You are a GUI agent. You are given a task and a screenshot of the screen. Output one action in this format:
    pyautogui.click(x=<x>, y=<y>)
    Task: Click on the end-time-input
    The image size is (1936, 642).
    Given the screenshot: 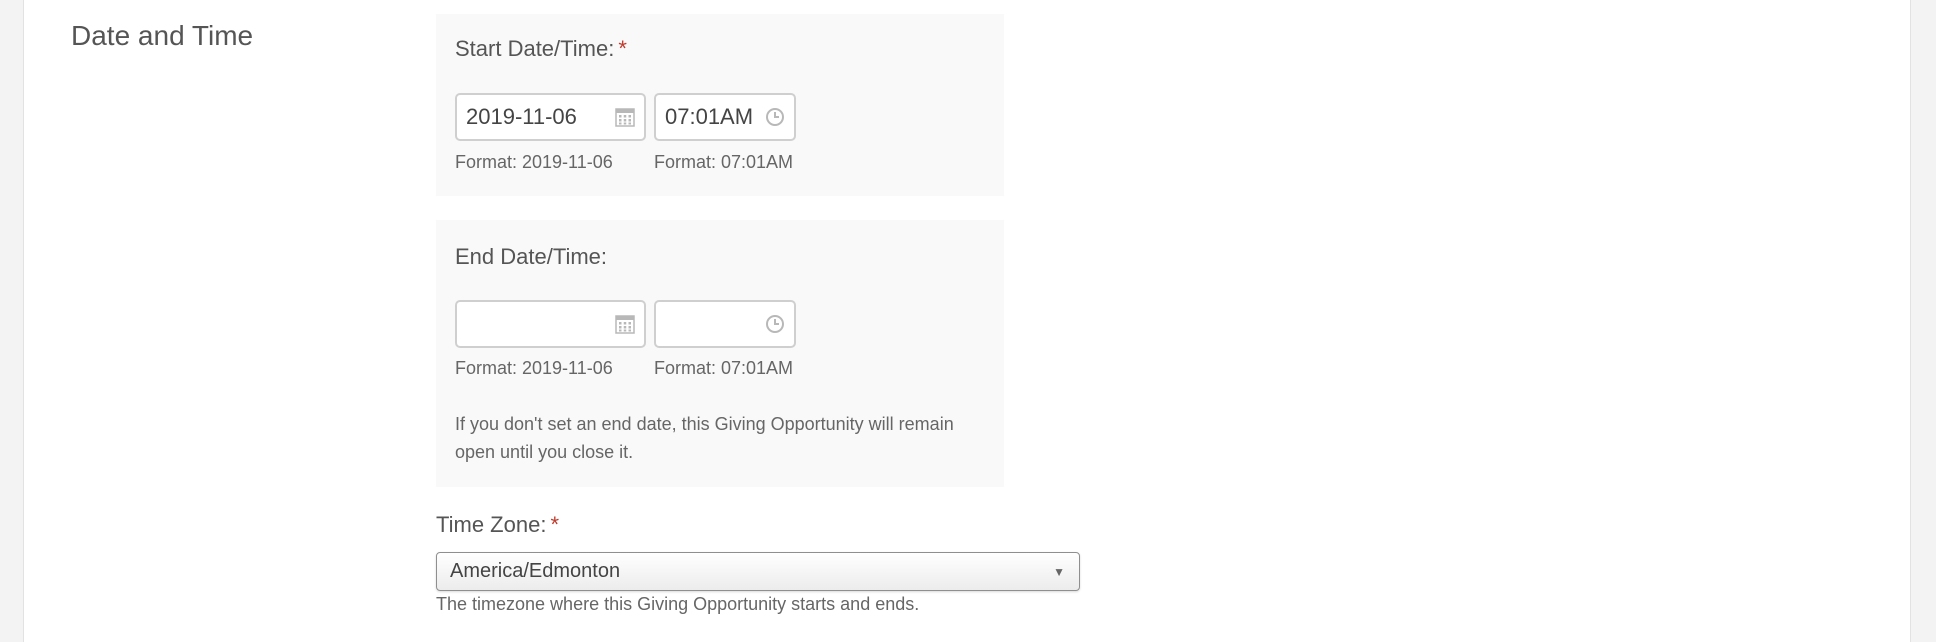 What is the action you would take?
    pyautogui.click(x=725, y=324)
    